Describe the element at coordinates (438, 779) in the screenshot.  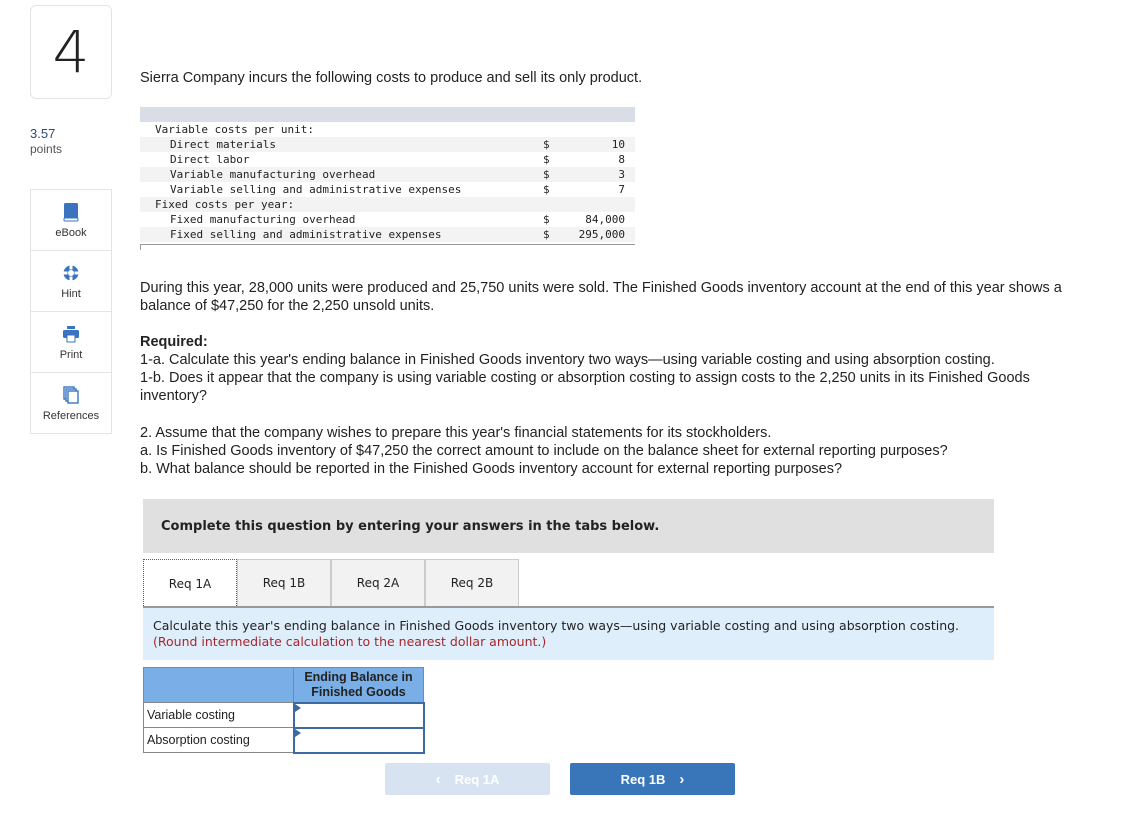
I see `chevron-left-icon: ‹` at that location.